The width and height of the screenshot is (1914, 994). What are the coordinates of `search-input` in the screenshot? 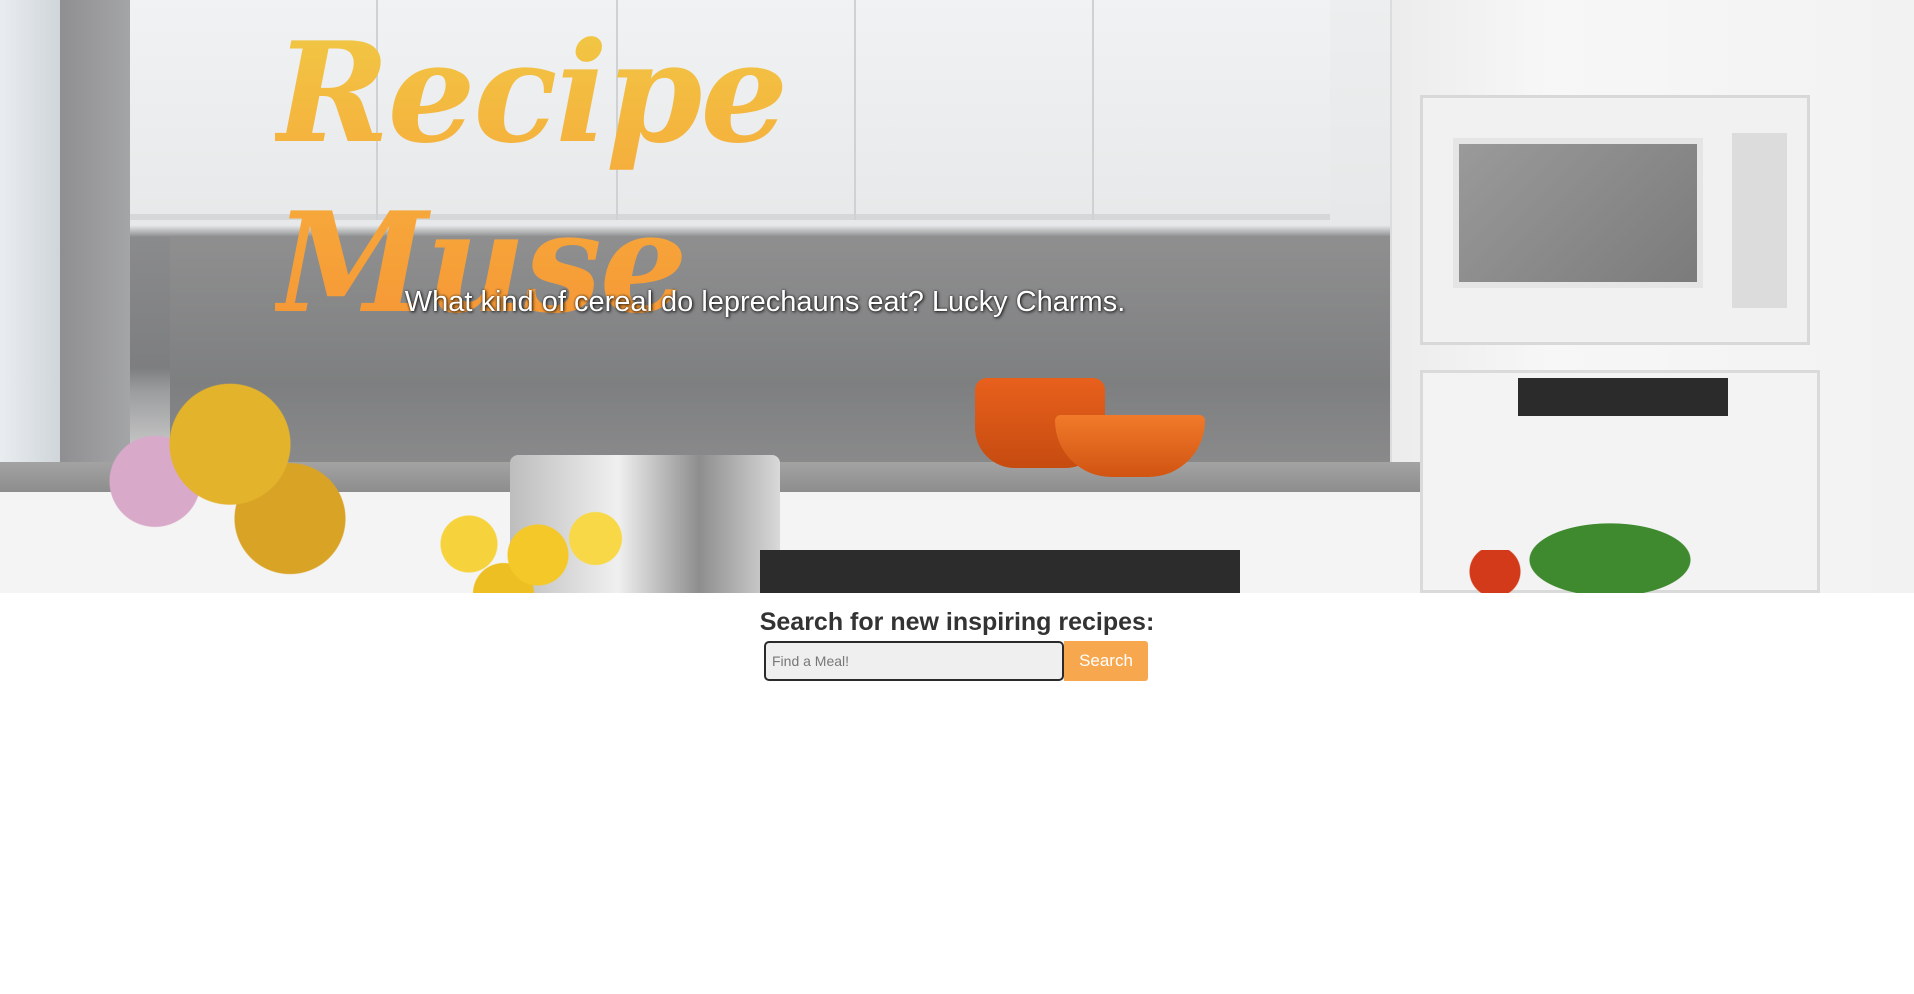 It's located at (914, 661).